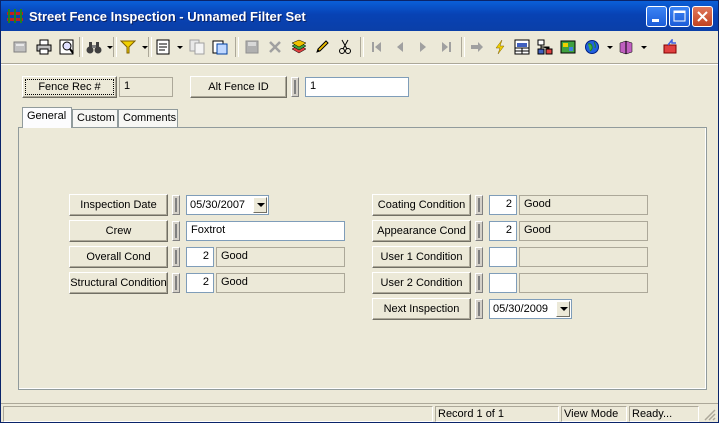  I want to click on run-button, so click(500, 47).